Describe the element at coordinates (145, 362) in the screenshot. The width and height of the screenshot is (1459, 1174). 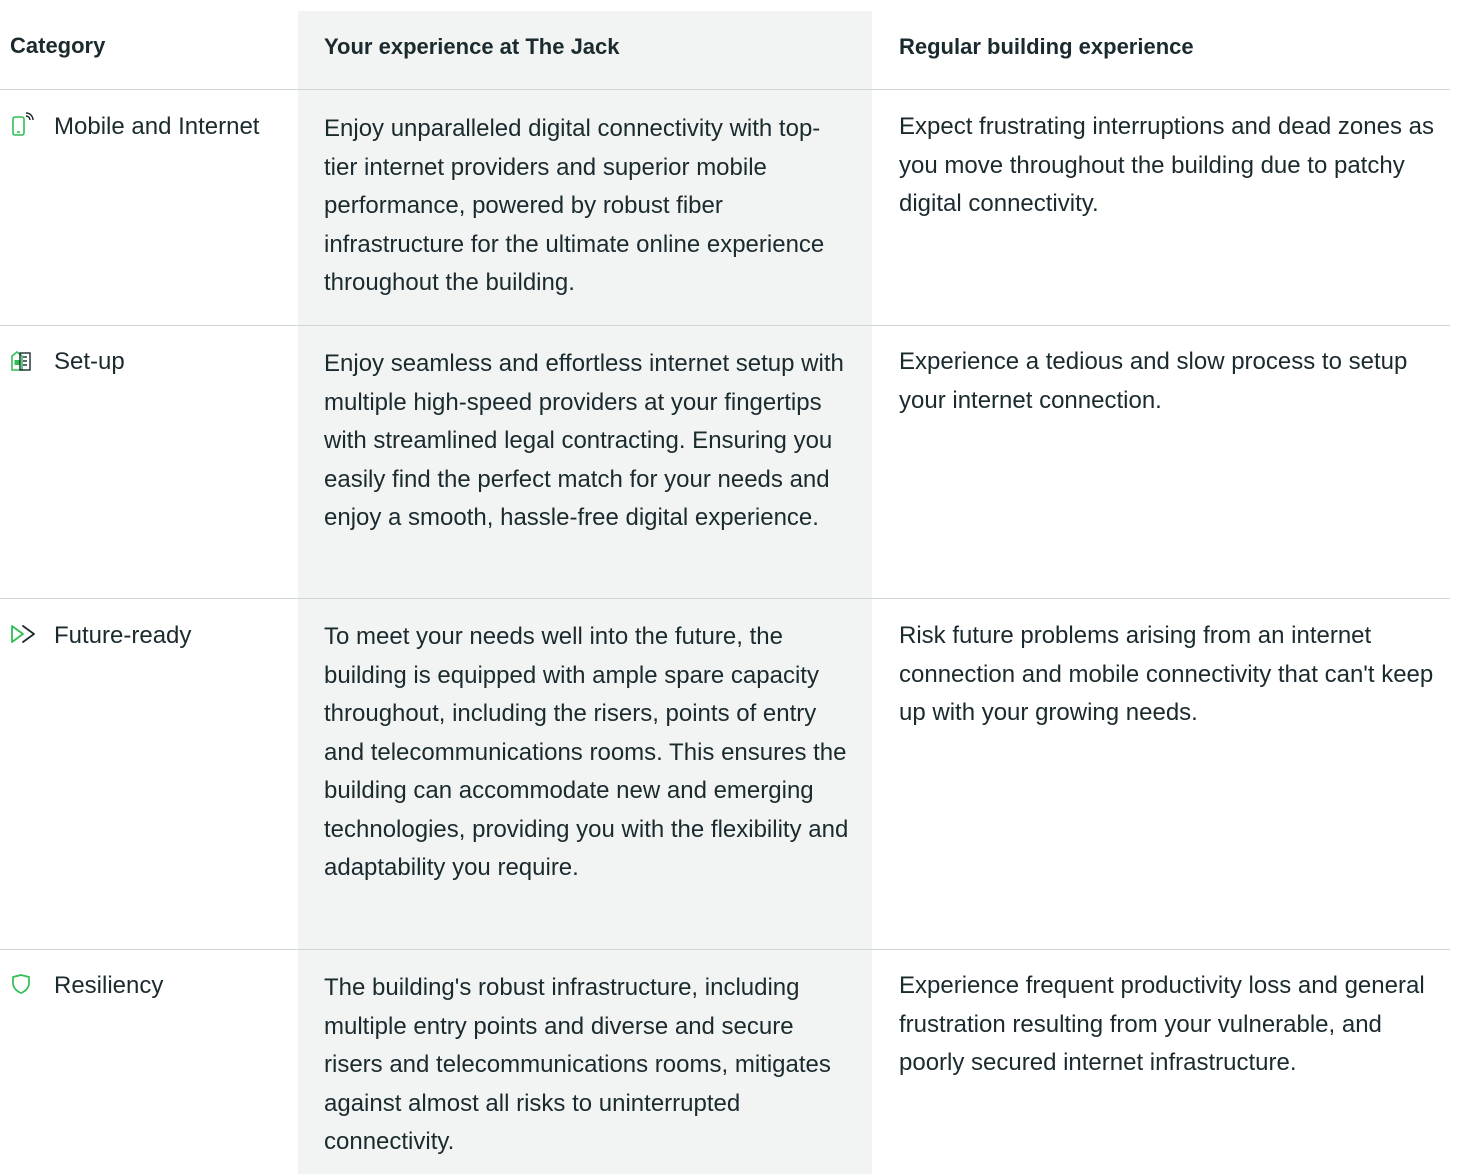
I see `category-cell: Set-up` at that location.